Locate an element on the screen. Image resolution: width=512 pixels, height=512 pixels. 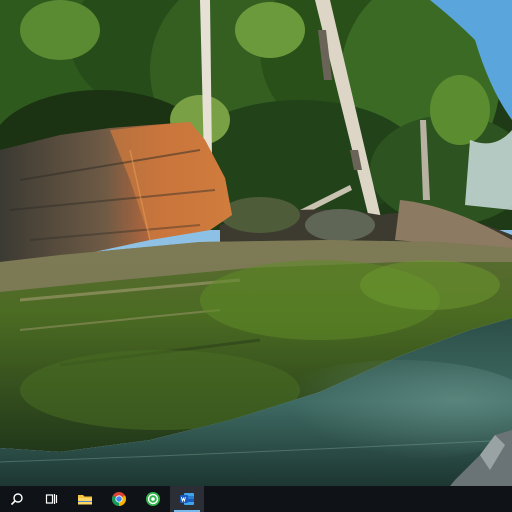
taskbar-file-explorer-button is located at coordinates (85, 499).